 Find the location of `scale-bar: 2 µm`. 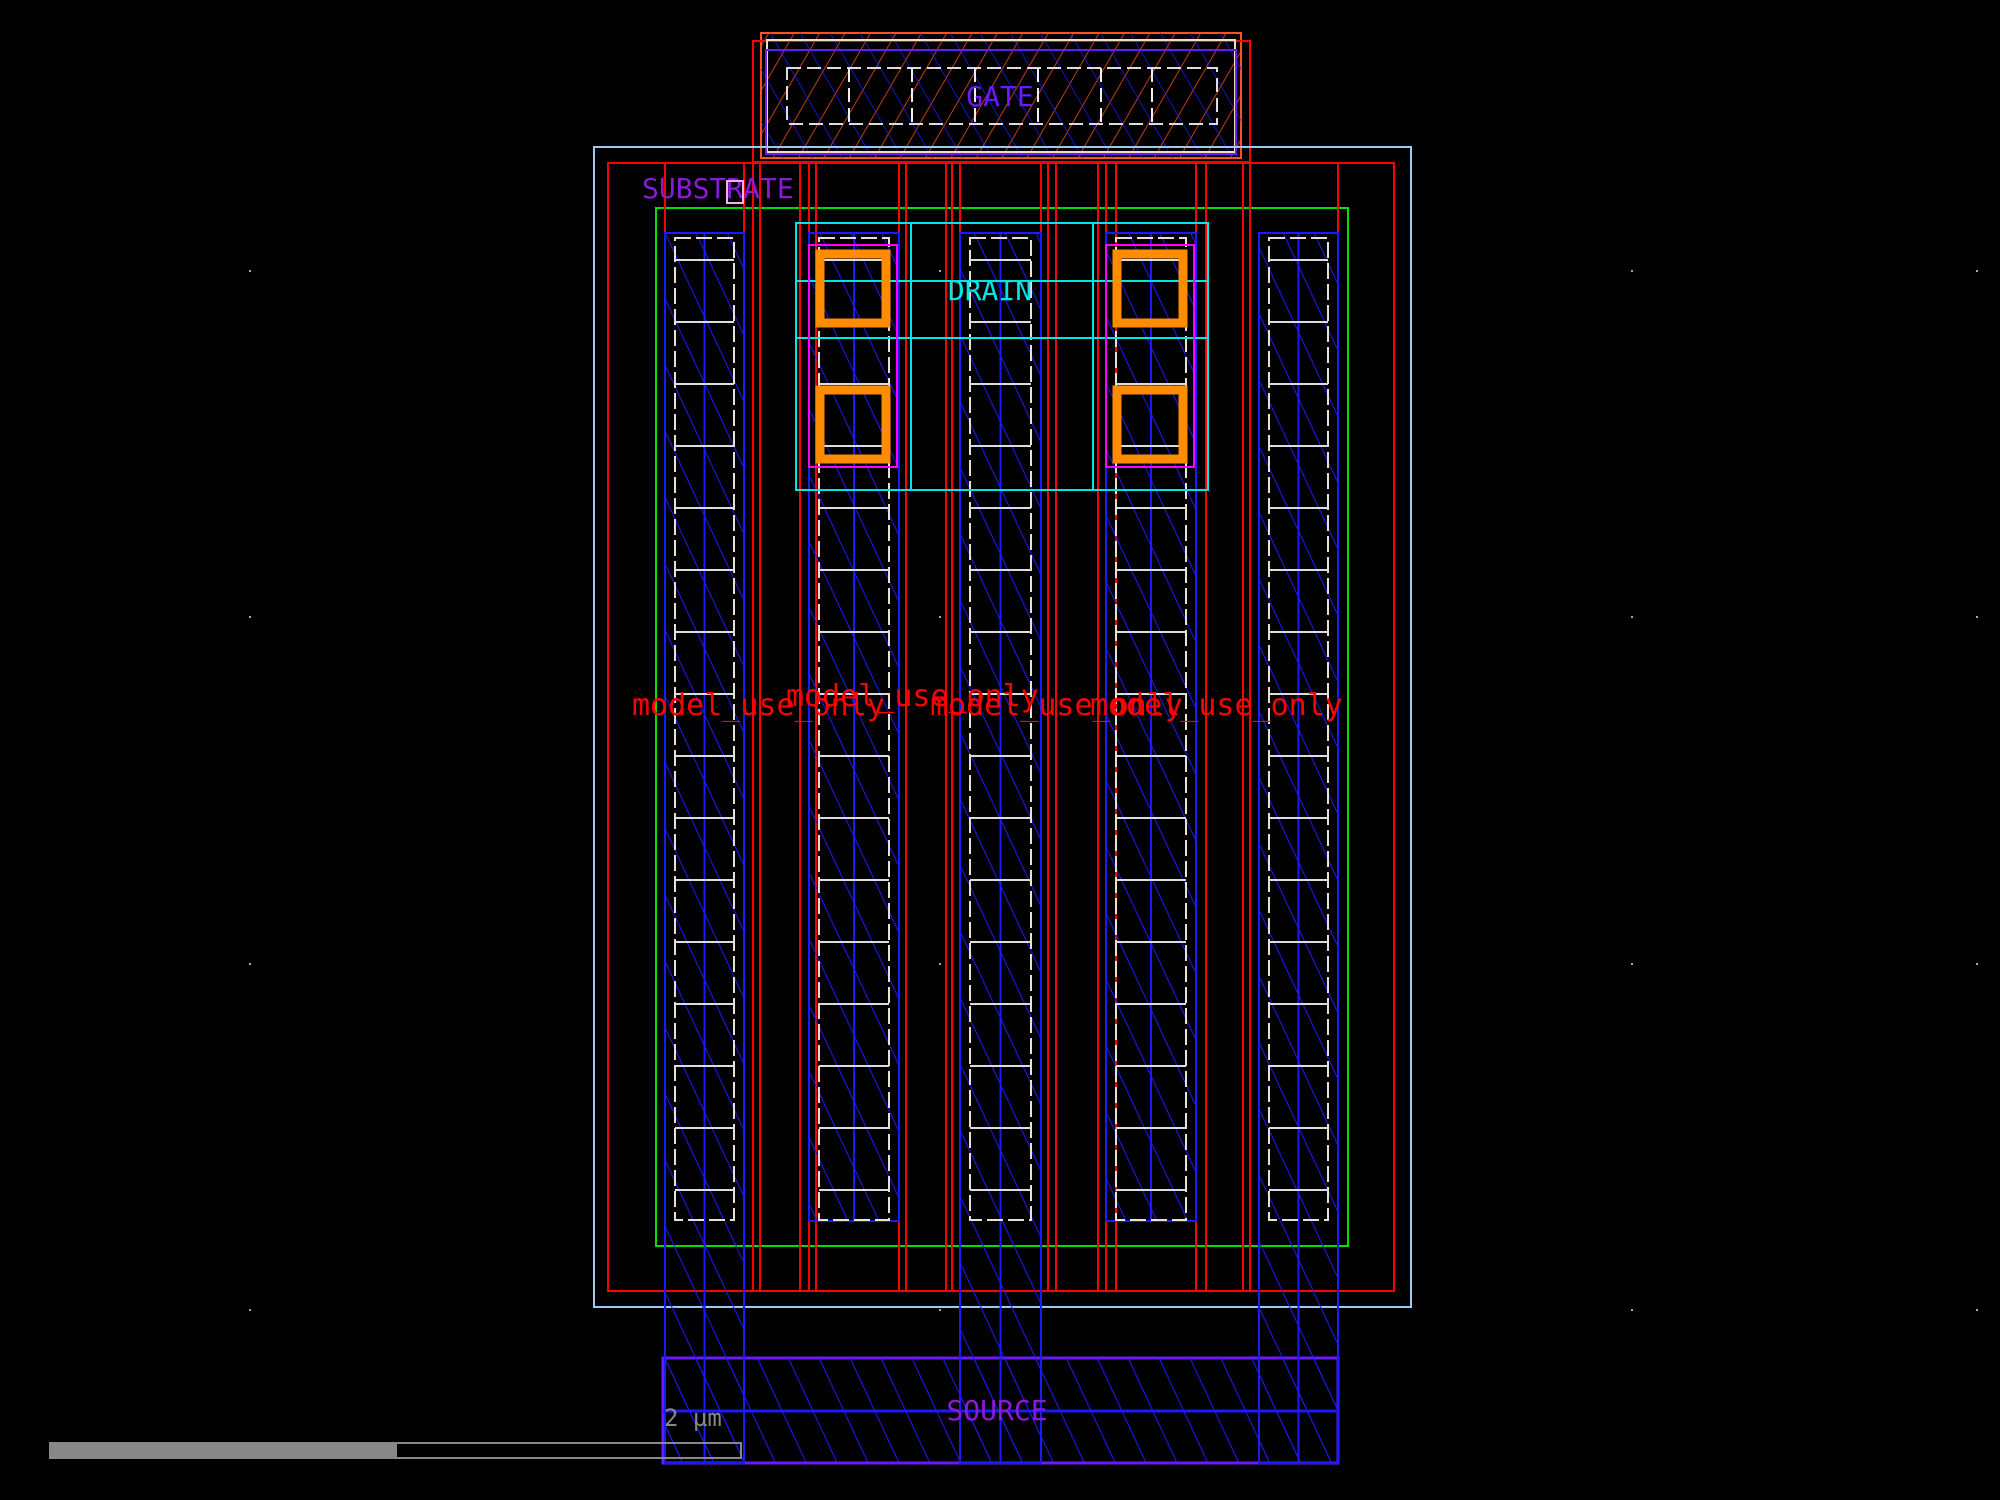

scale-bar: 2 µm is located at coordinates (395, 1431).